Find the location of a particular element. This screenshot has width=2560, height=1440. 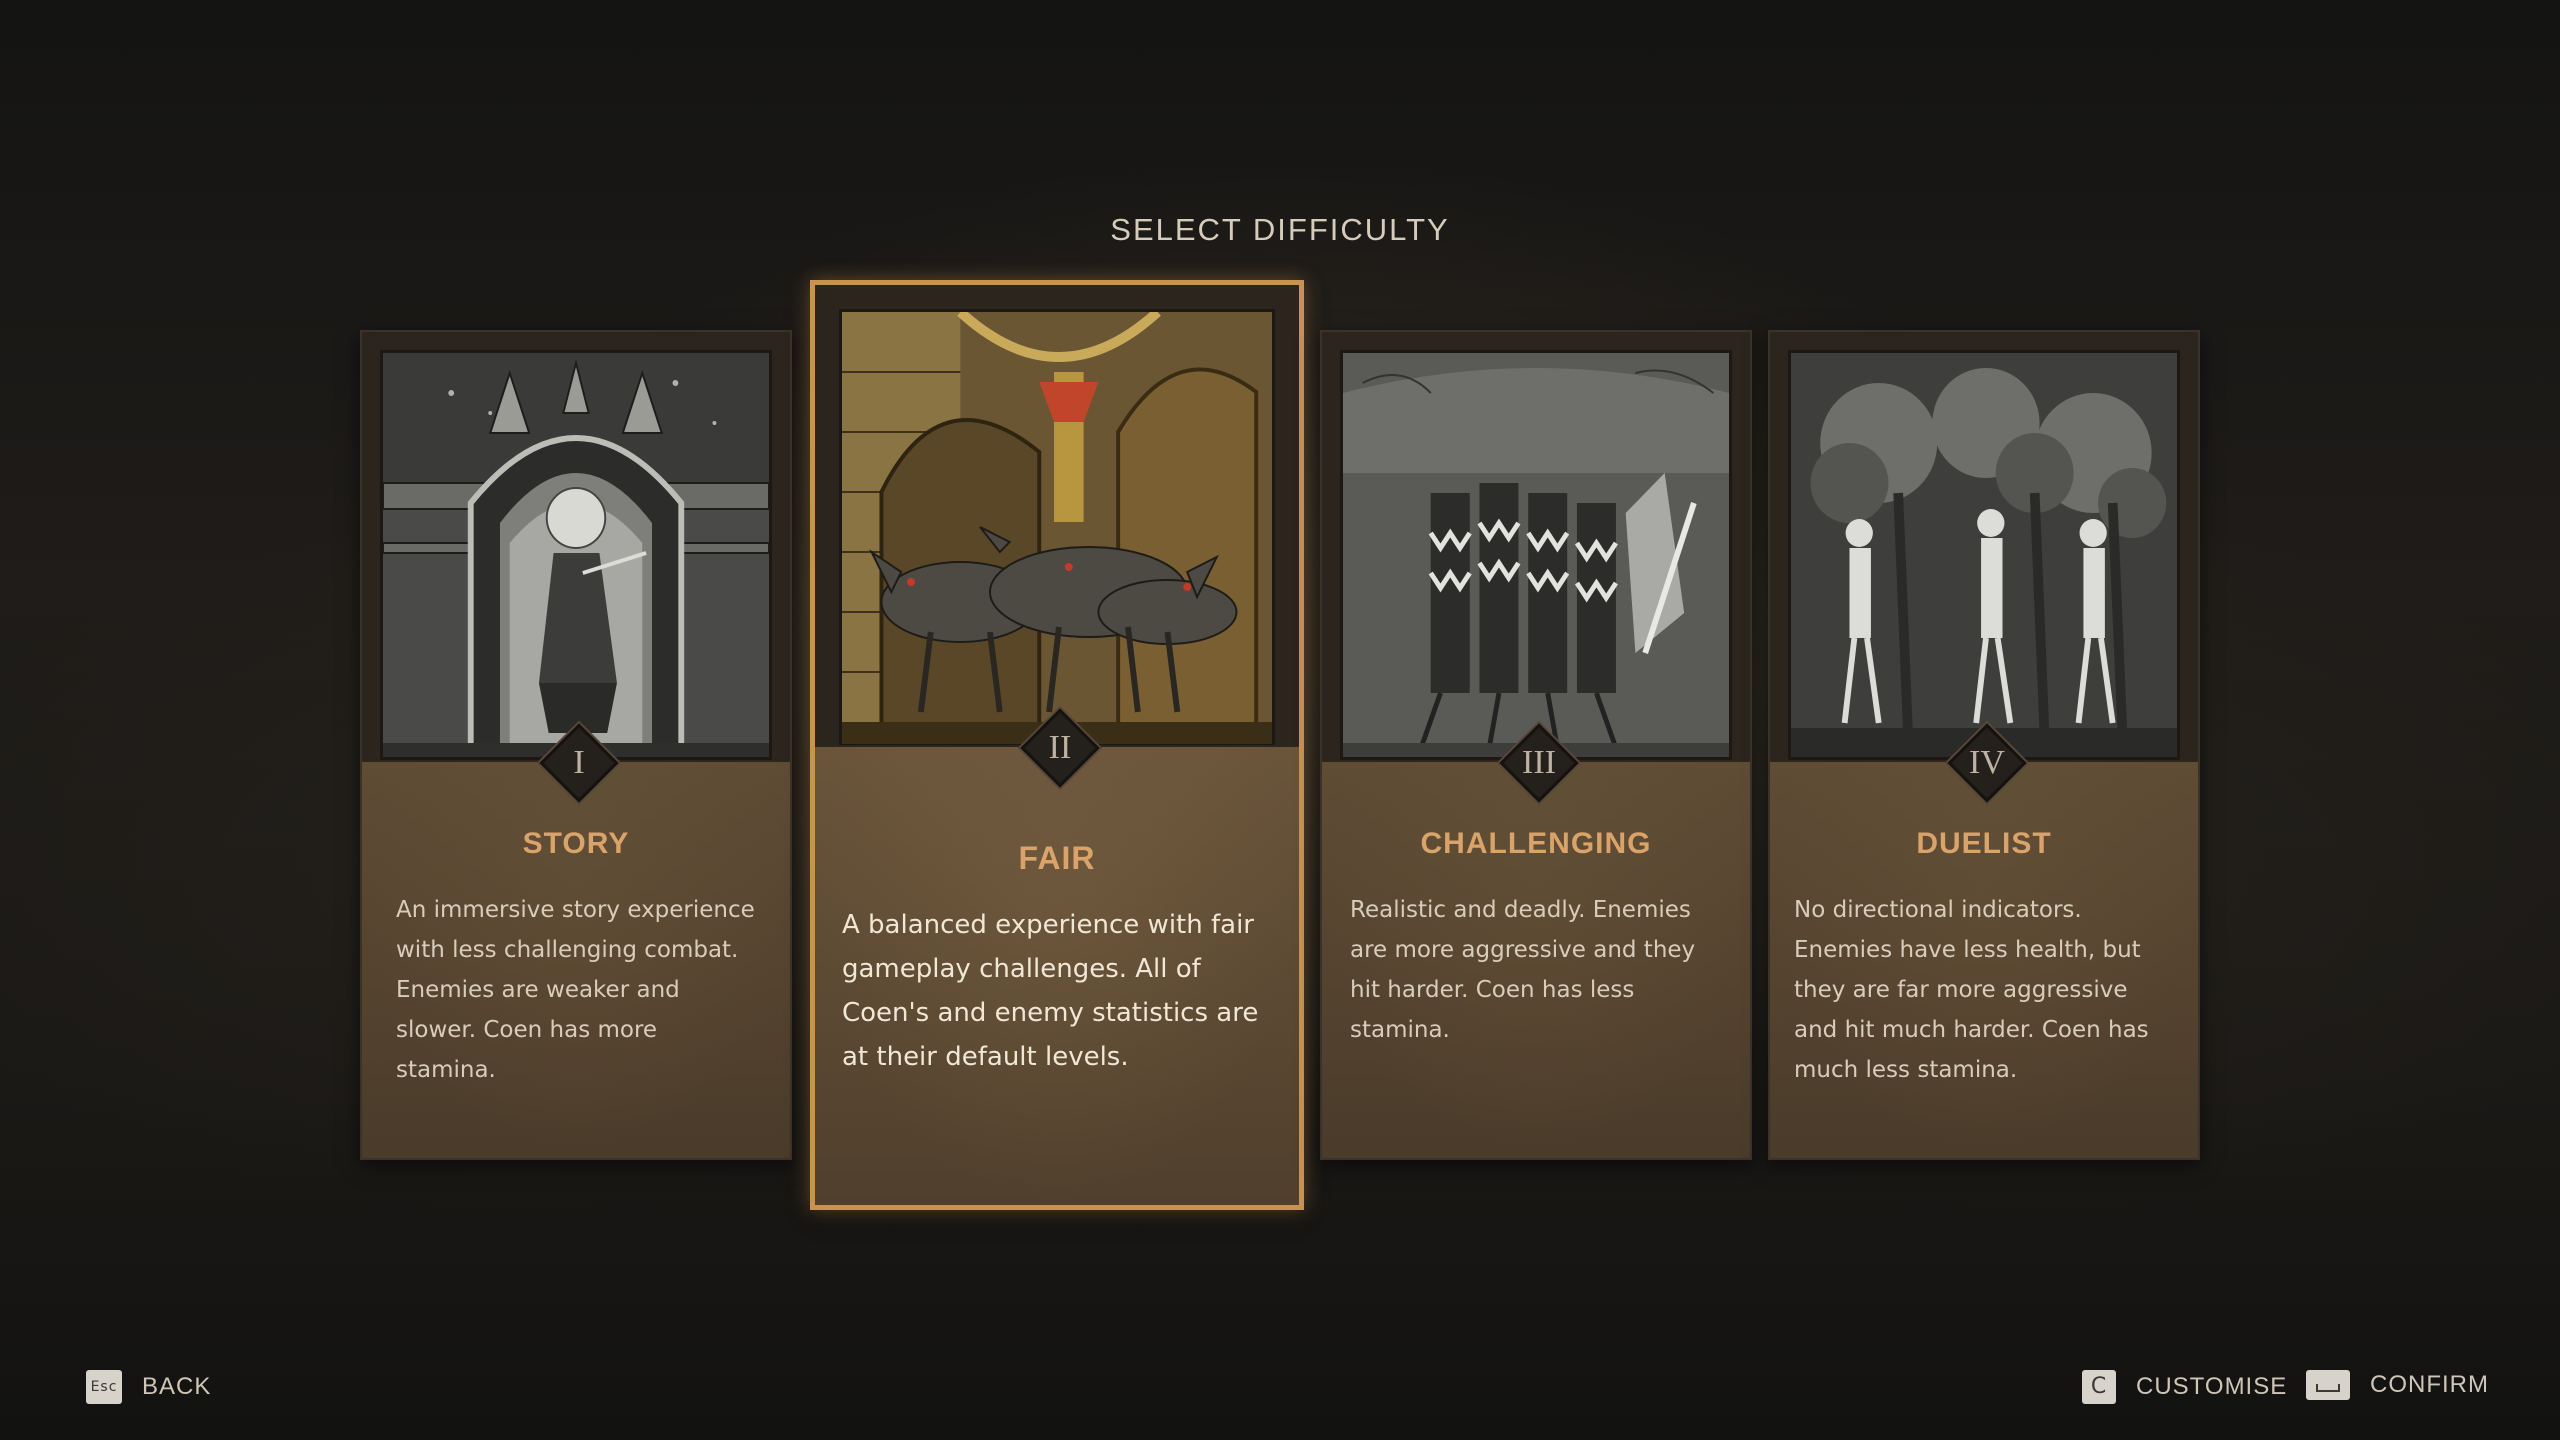

customise-label: CUSTOMISE is located at coordinates (2212, 1386).